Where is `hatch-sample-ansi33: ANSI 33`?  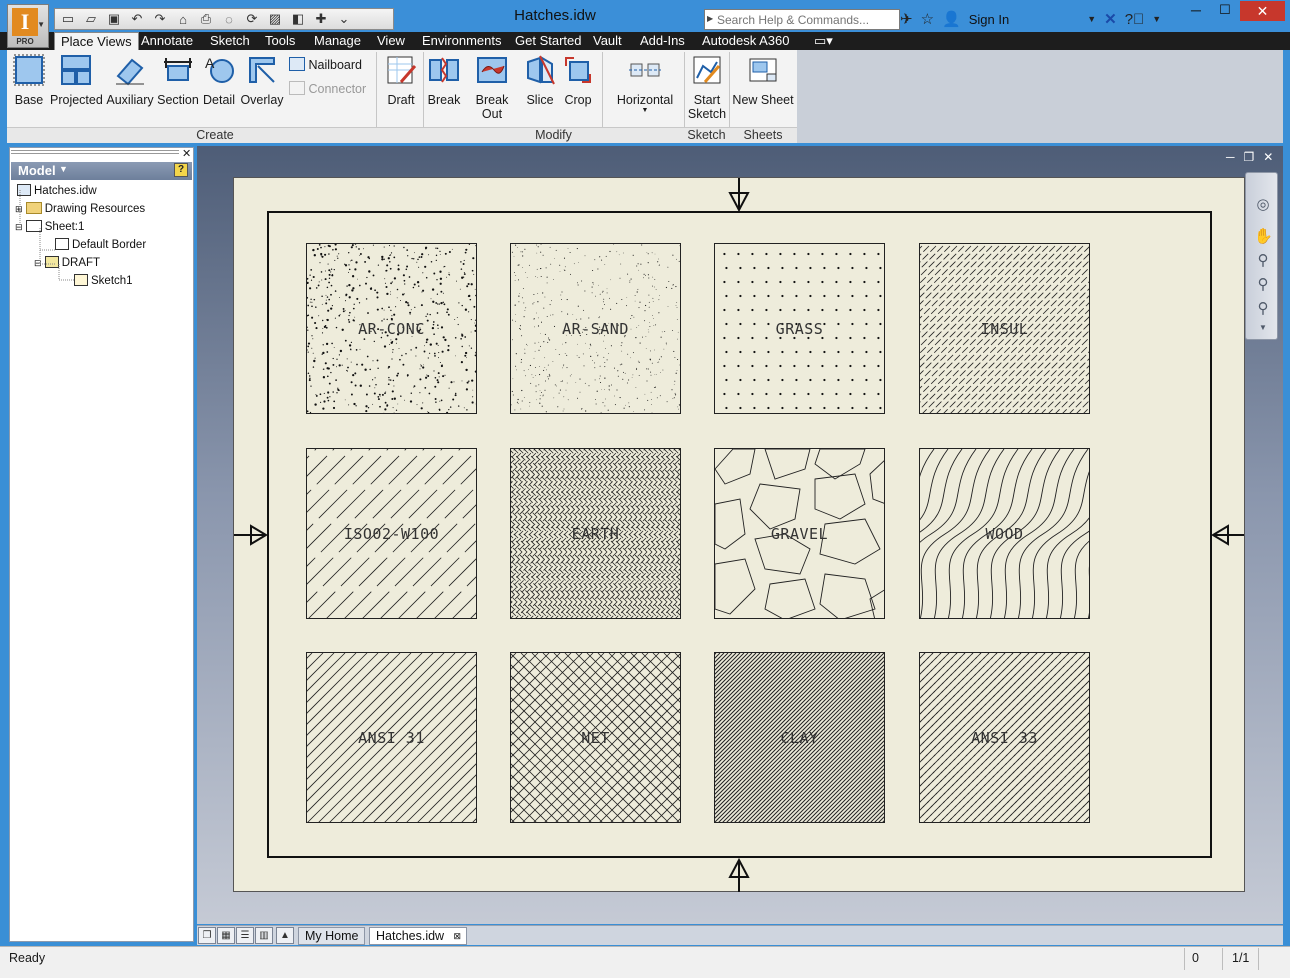 hatch-sample-ansi33: ANSI 33 is located at coordinates (1004, 737).